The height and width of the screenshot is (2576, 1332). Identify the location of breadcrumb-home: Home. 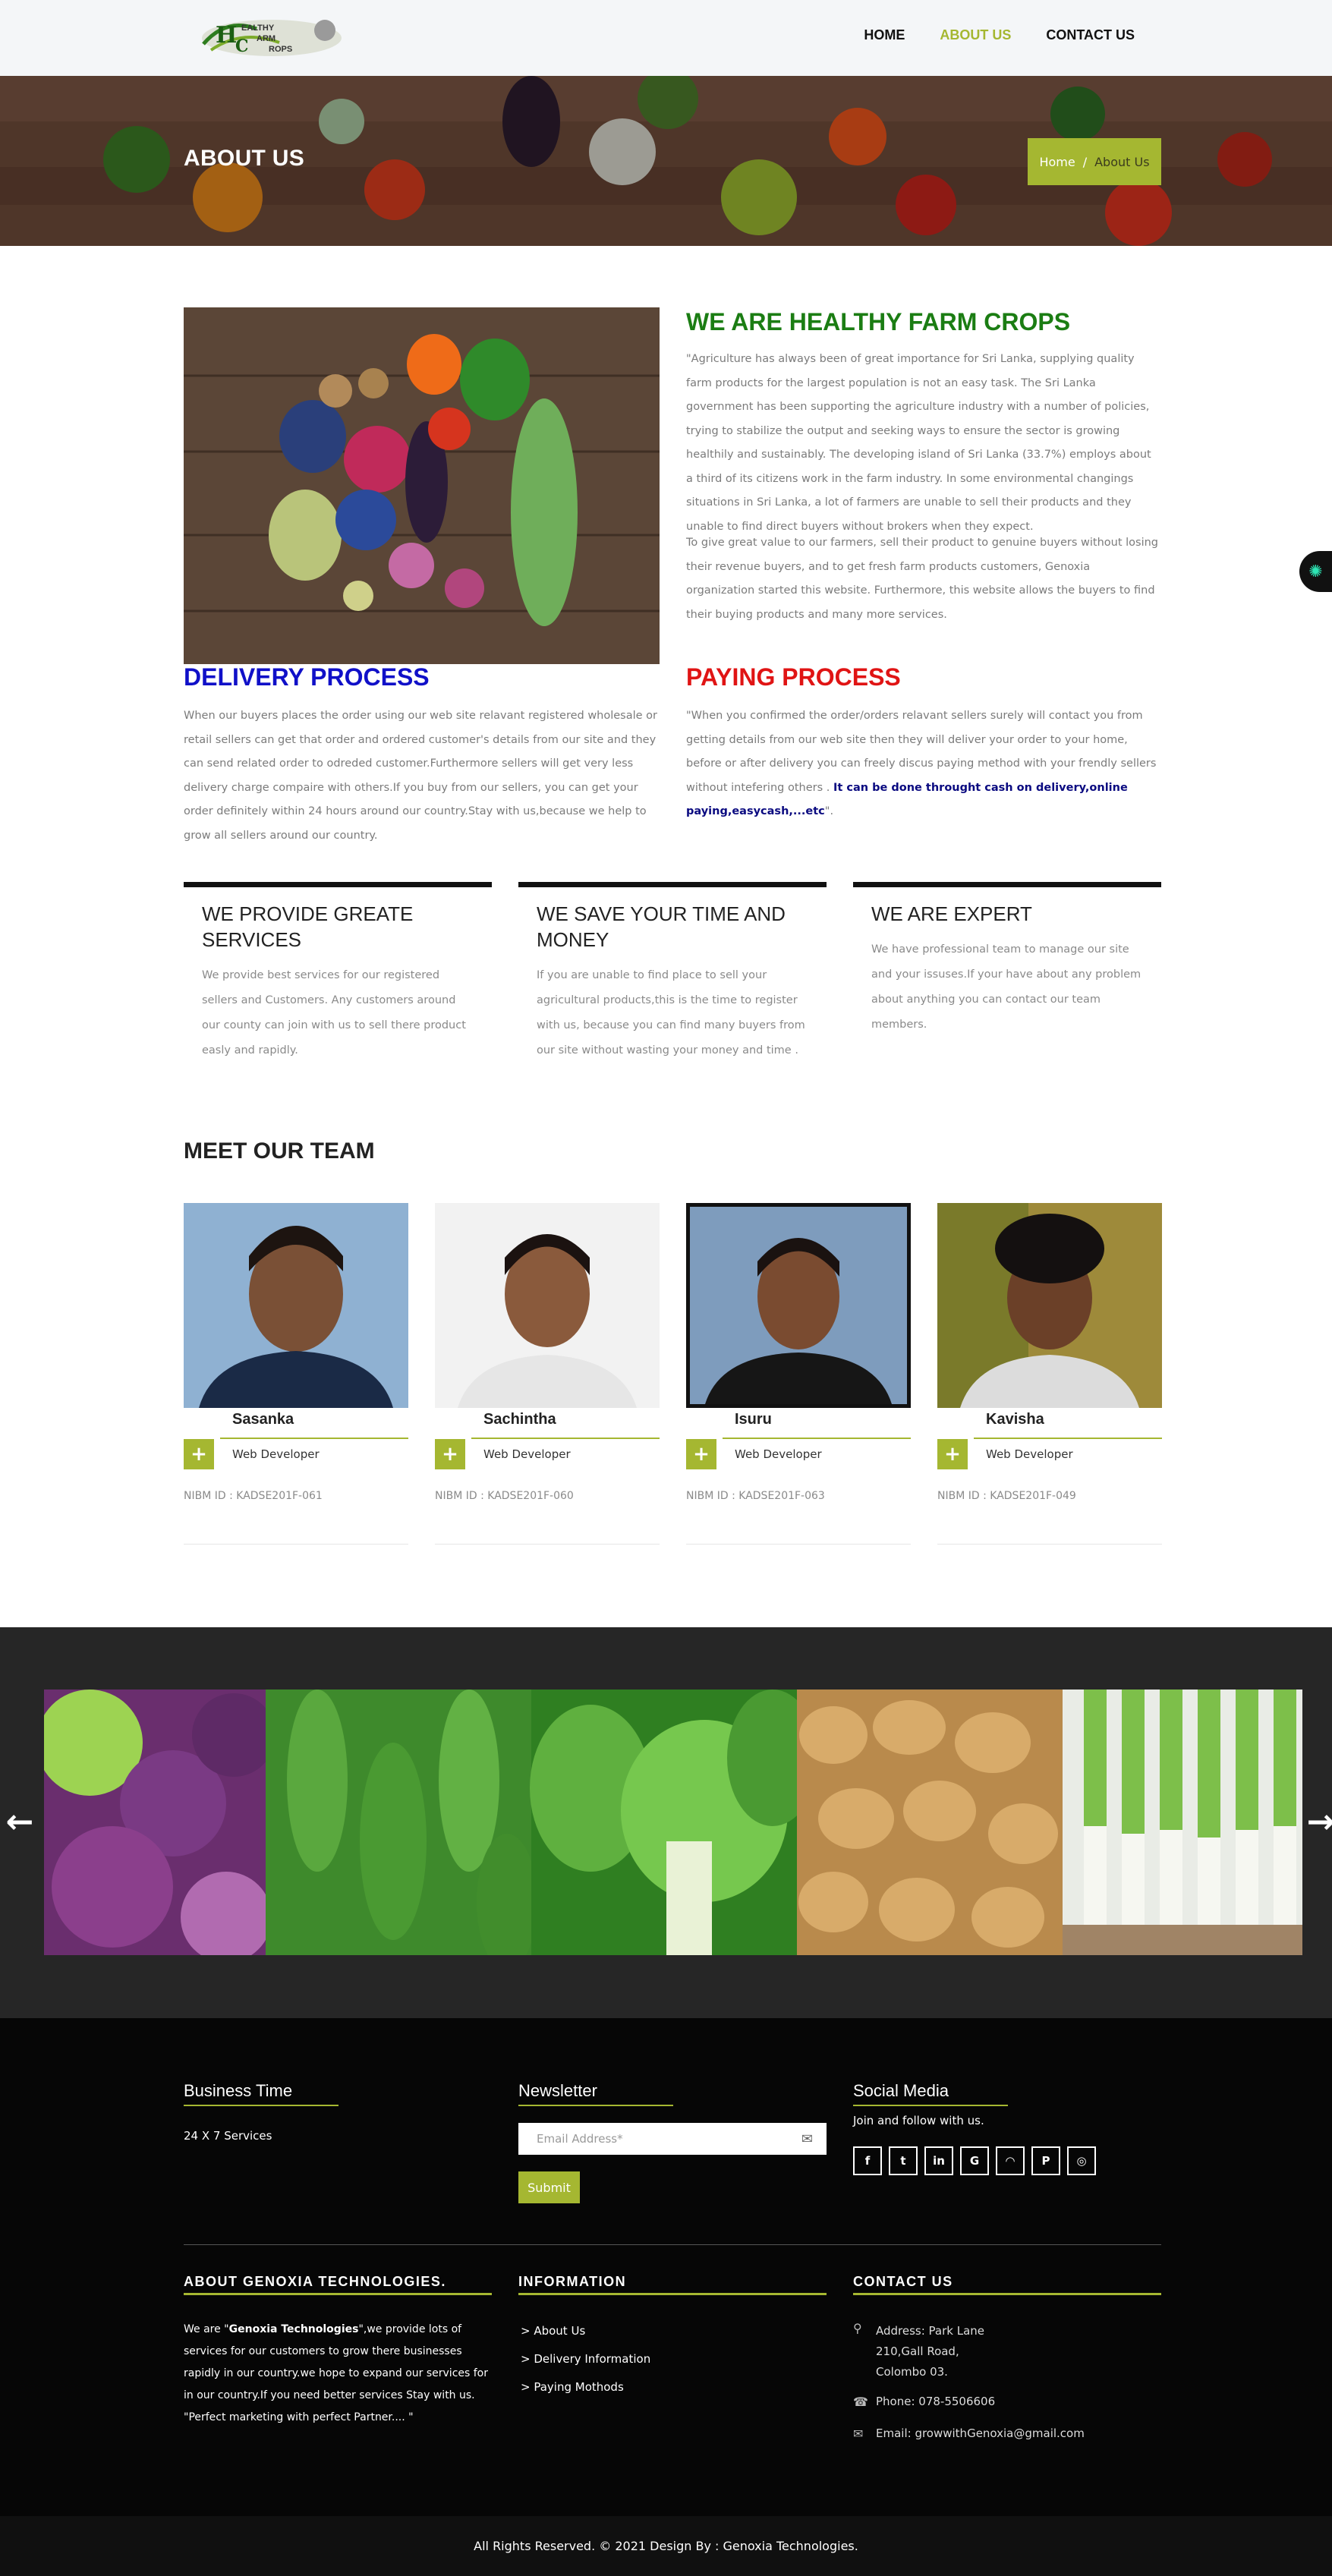
(1057, 162).